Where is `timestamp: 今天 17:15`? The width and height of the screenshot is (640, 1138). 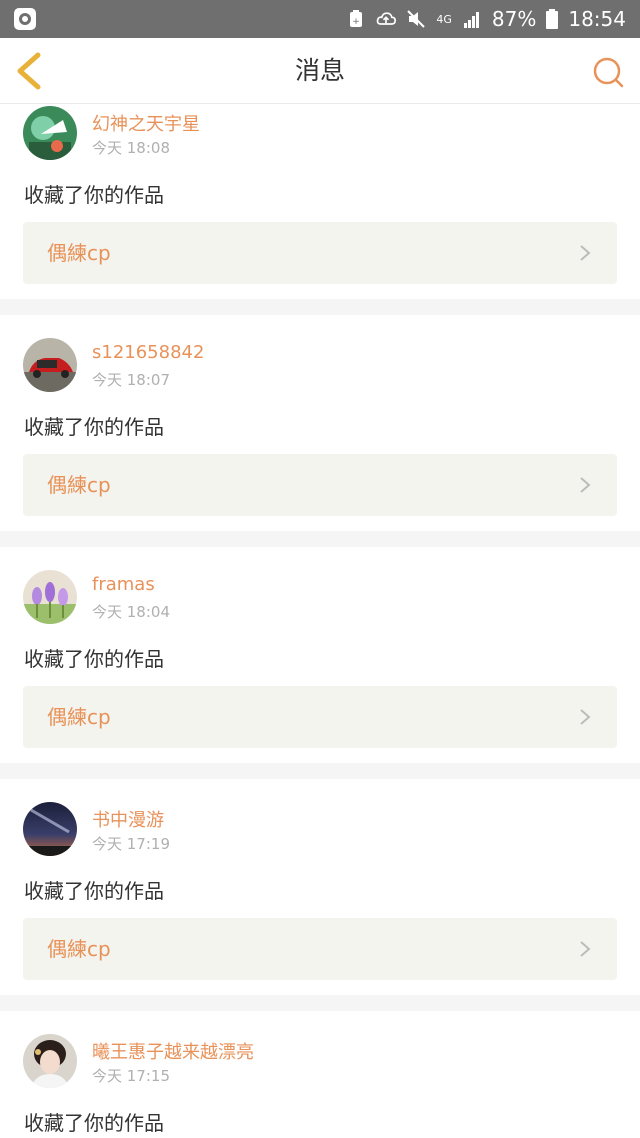
timestamp: 今天 17:15 is located at coordinates (131, 1076).